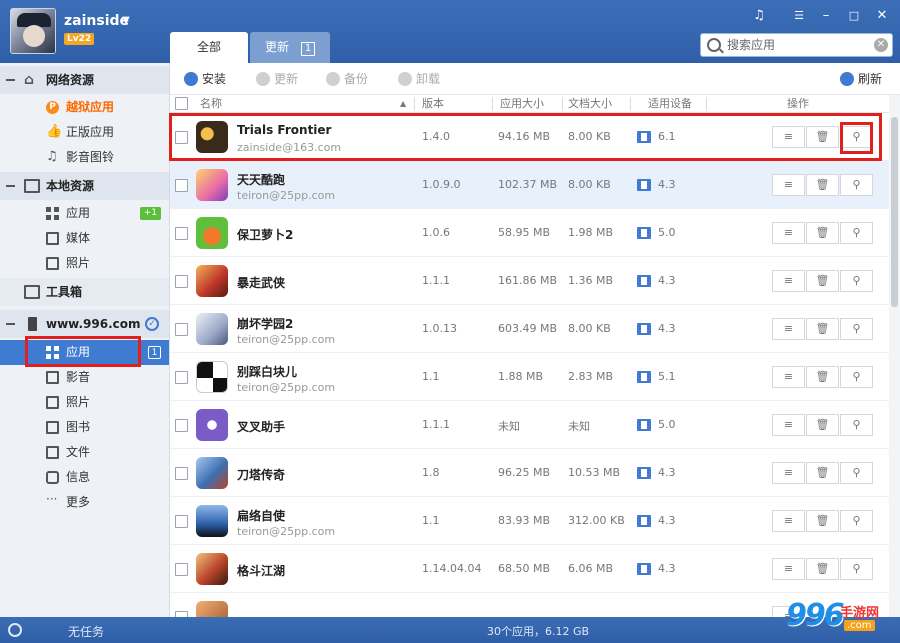 The width and height of the screenshot is (900, 643). I want to click on maximize-icon: □, so click(854, 16).